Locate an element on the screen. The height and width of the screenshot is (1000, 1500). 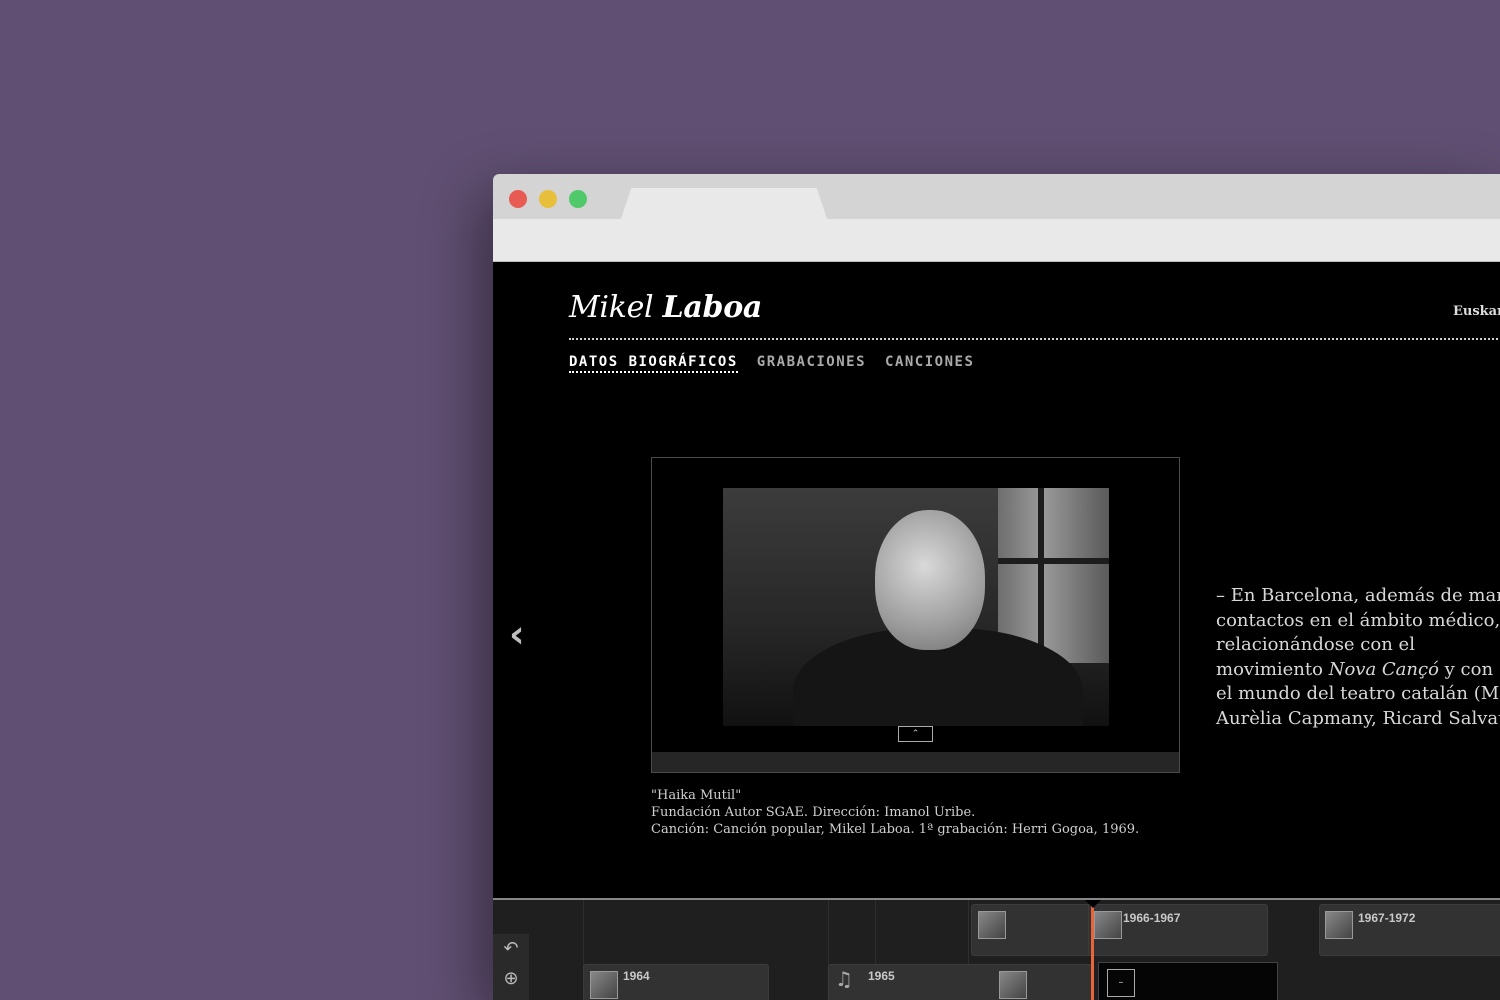
prev-arrow-icon: ‹ is located at coordinates (517, 634).